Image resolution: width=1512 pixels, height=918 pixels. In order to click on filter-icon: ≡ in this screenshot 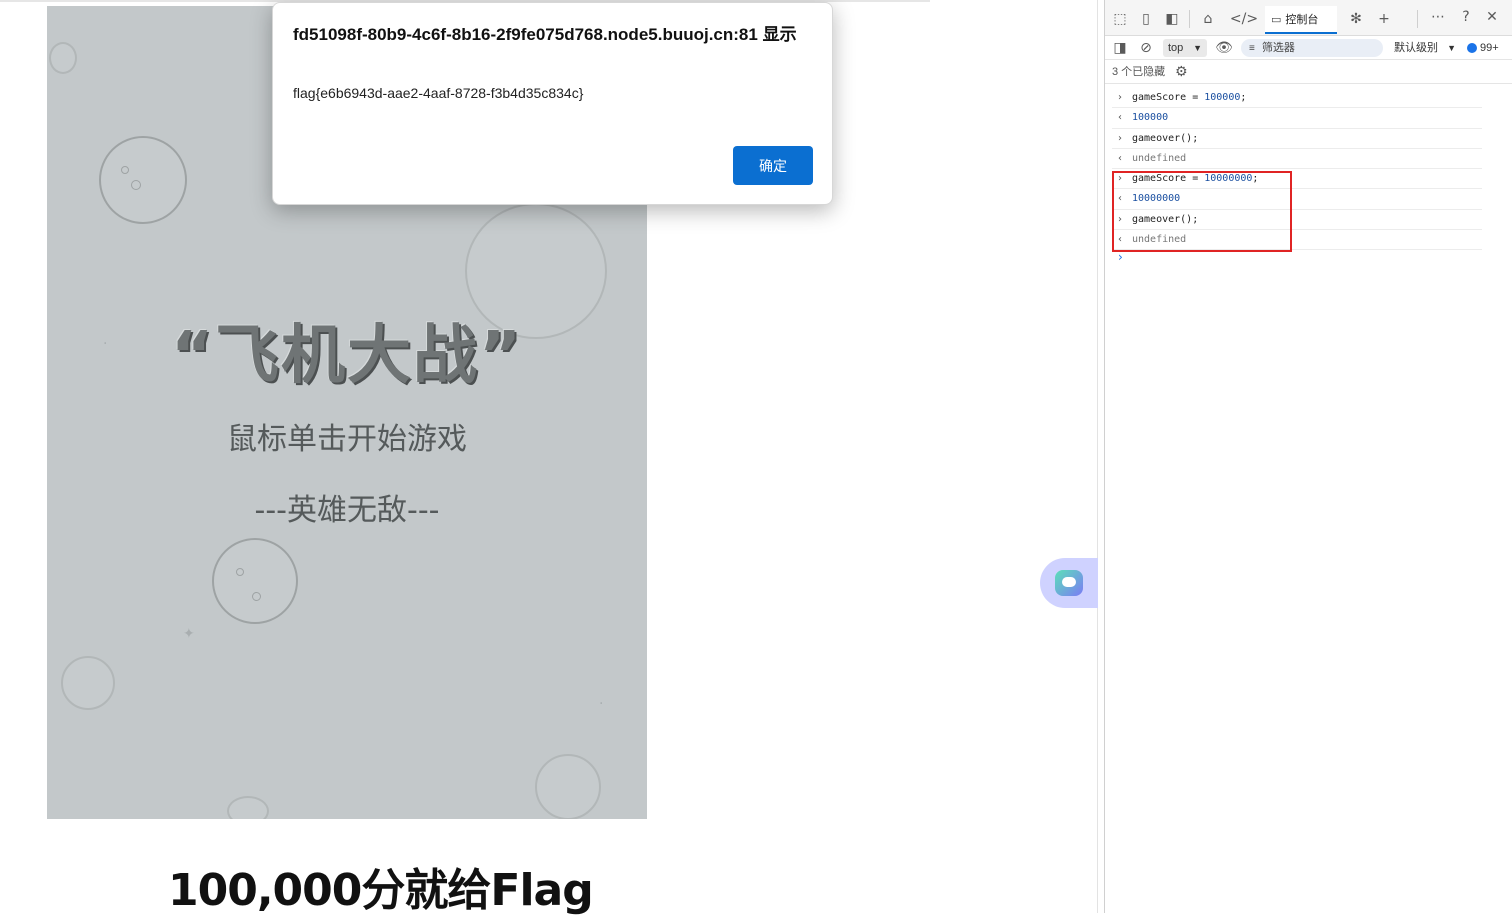, I will do `click(1252, 48)`.